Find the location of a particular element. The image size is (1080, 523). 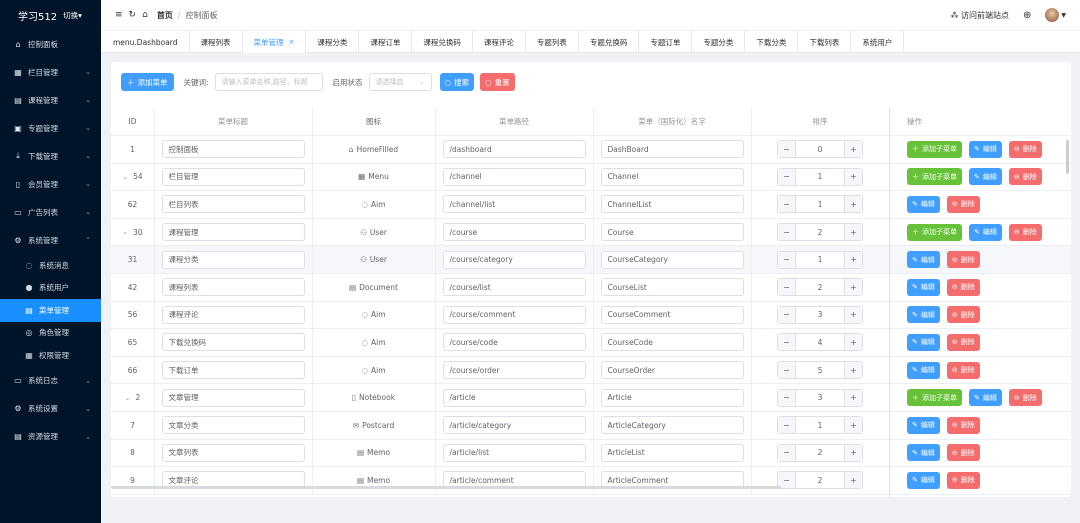

title-input: 栏目管理 is located at coordinates (233, 176).